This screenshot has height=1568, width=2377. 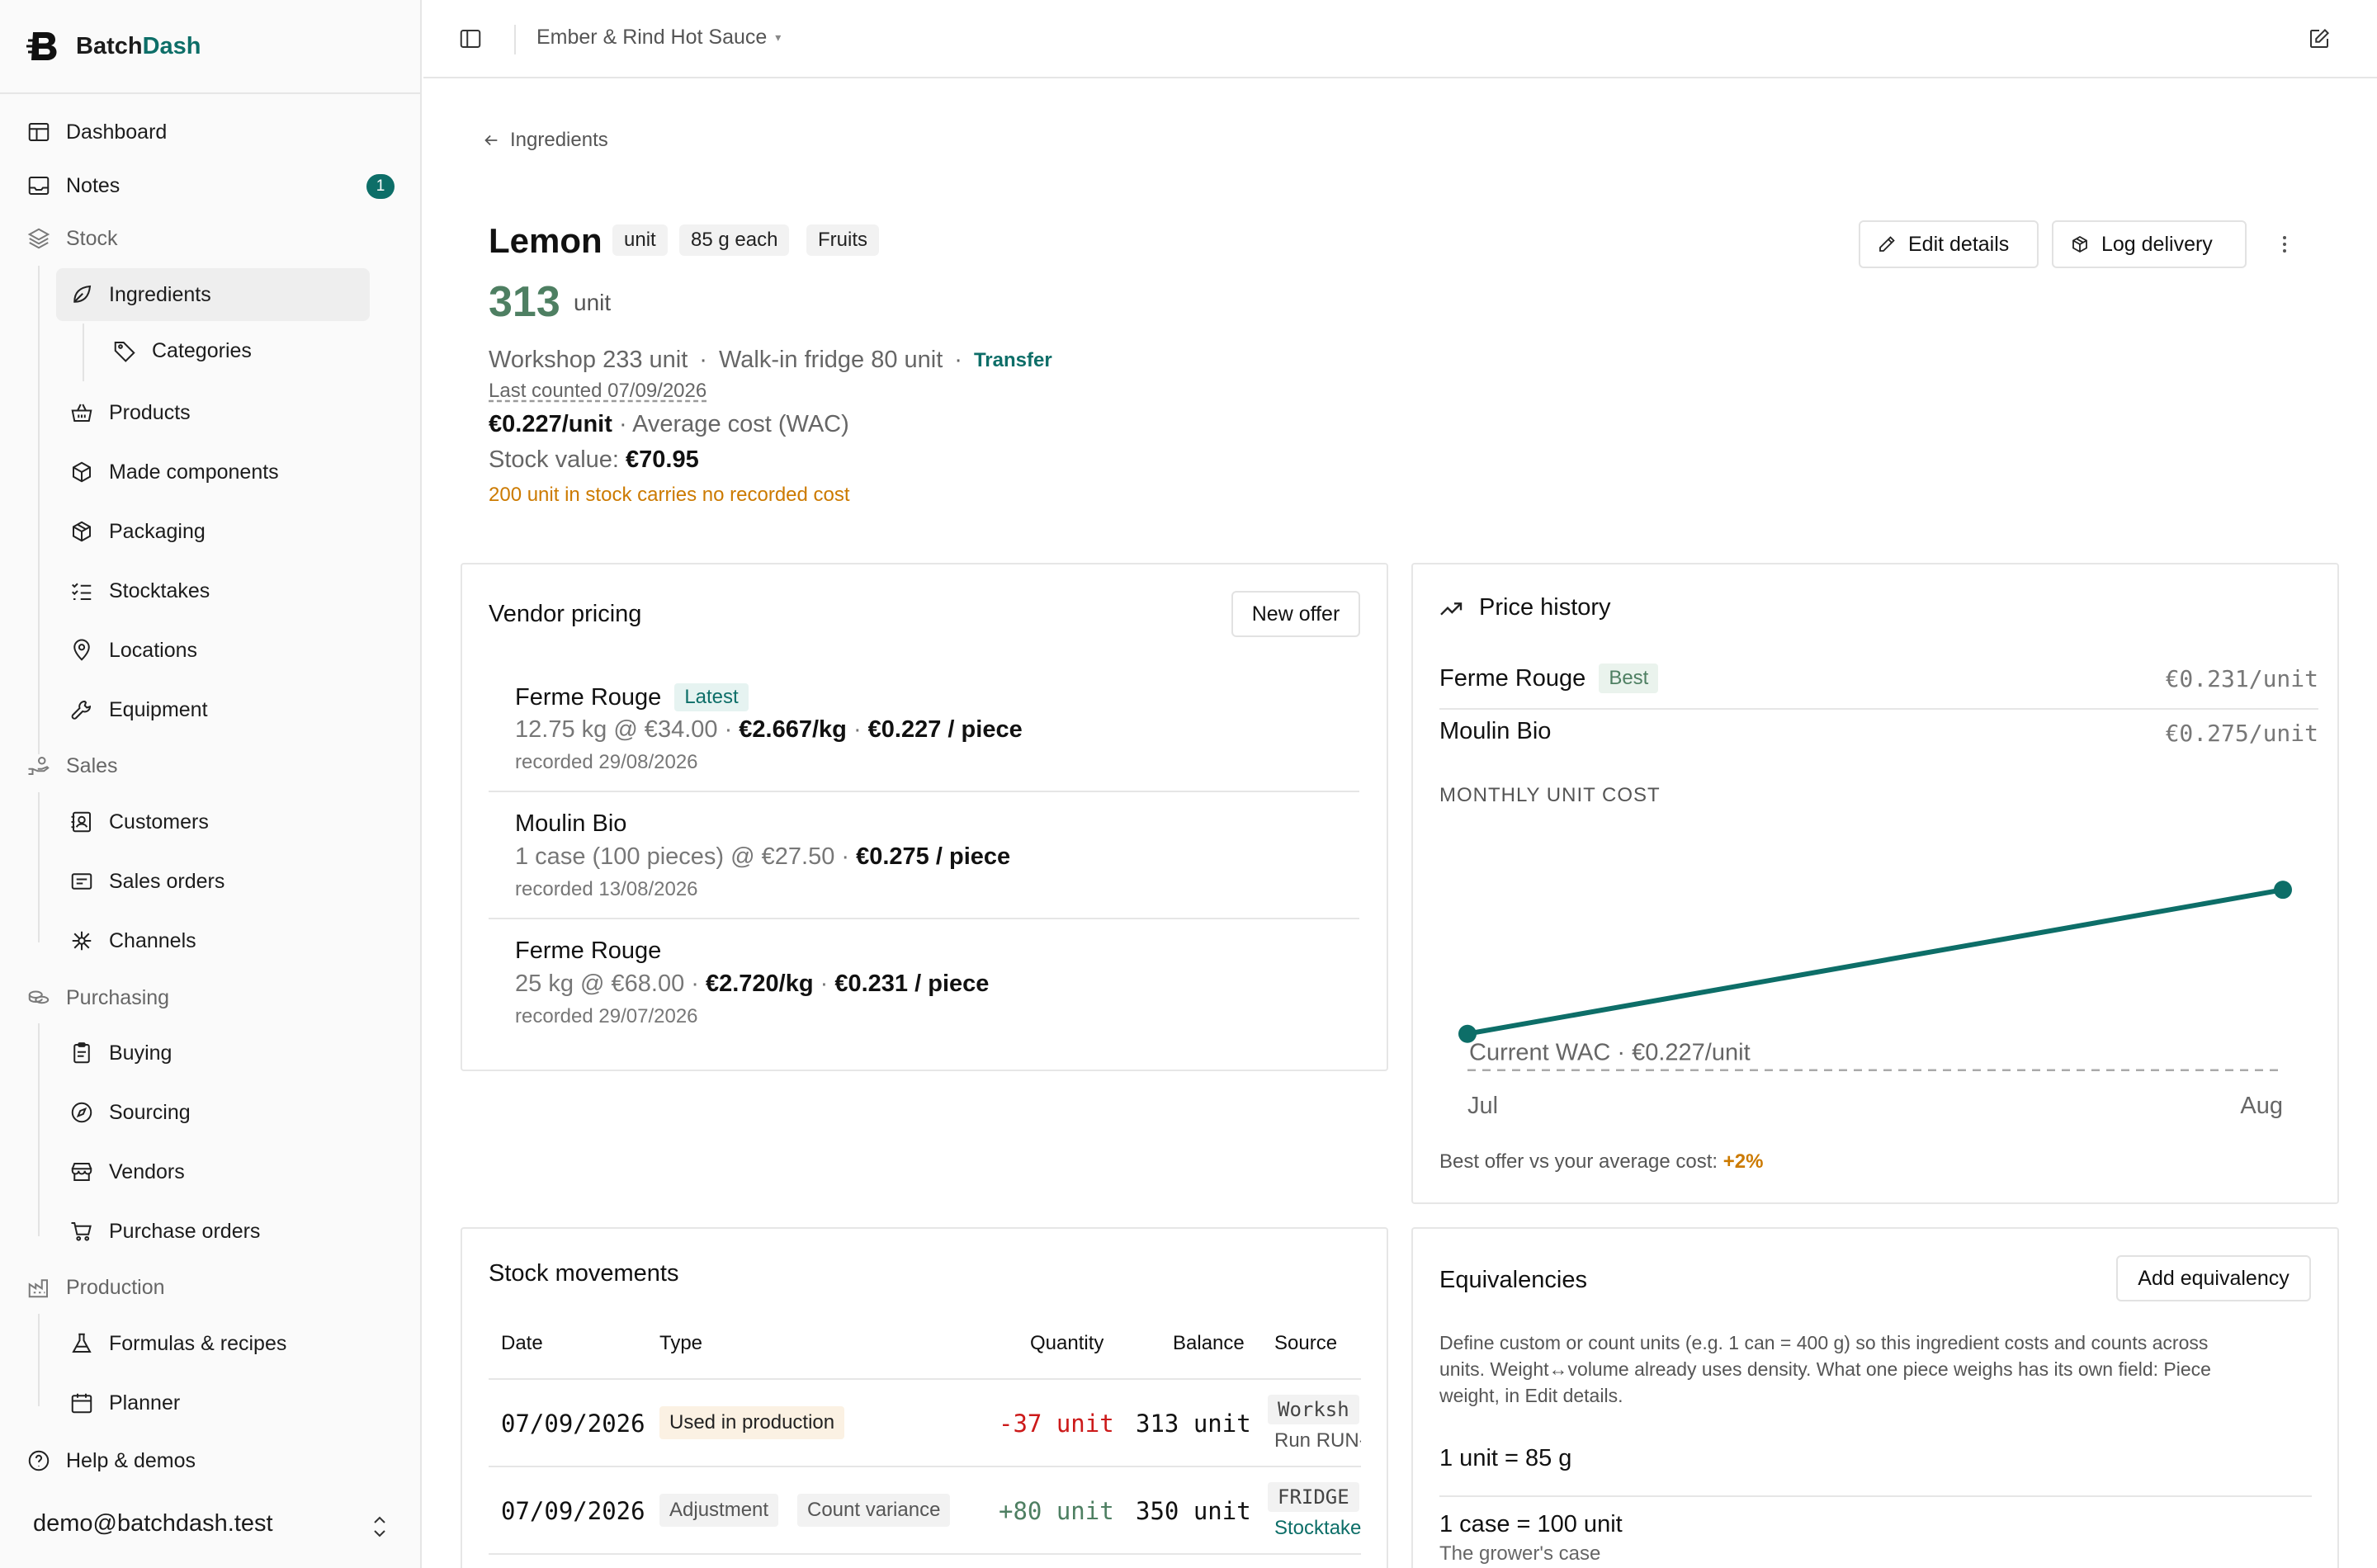 I want to click on sidebar-item-buying: Buying, so click(x=120, y=1053).